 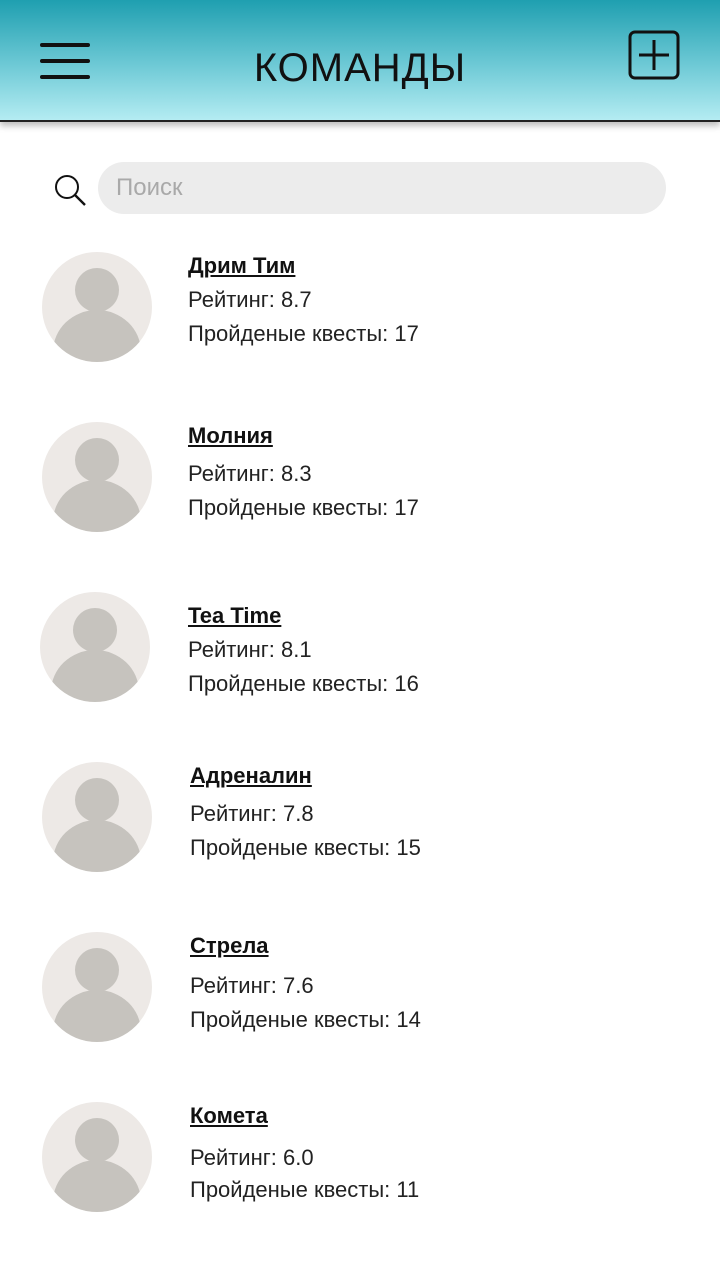 I want to click on team-rating: Рейтинг: 6.0, so click(x=252, y=1157).